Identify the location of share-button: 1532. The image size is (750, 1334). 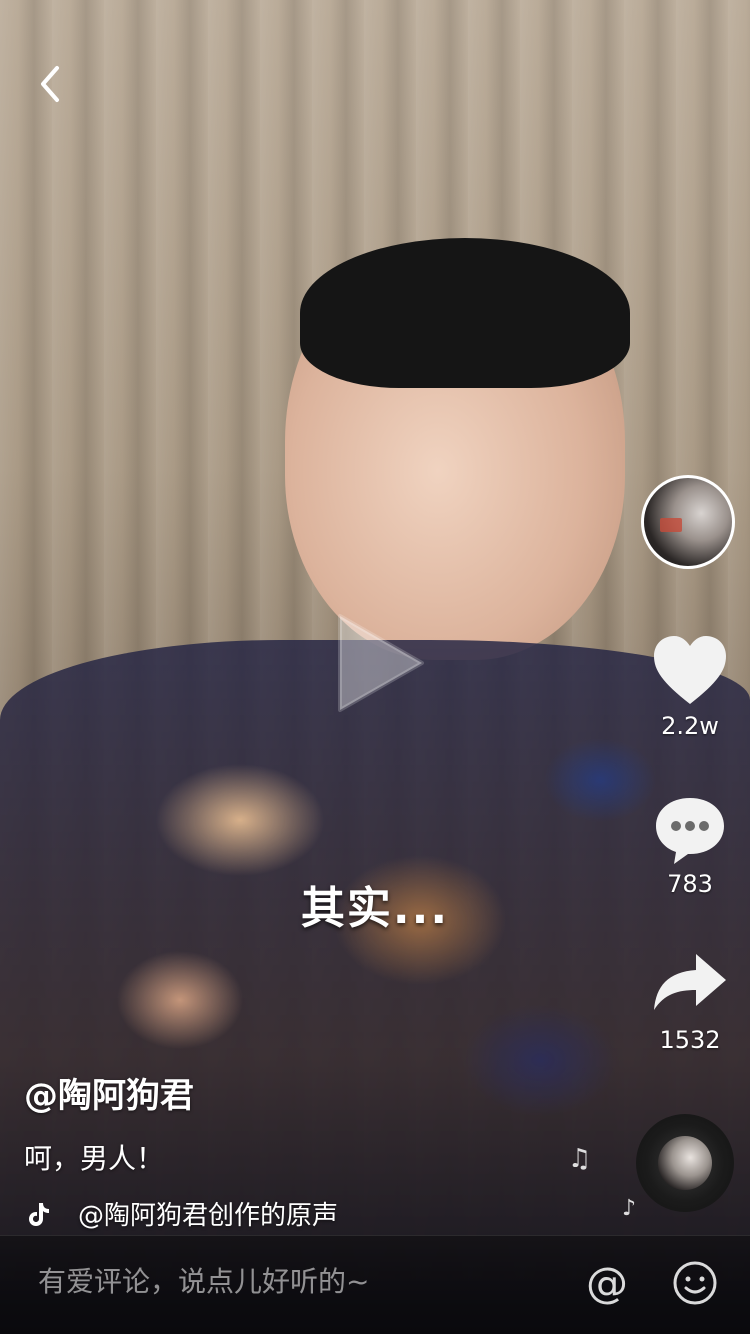
(690, 1000).